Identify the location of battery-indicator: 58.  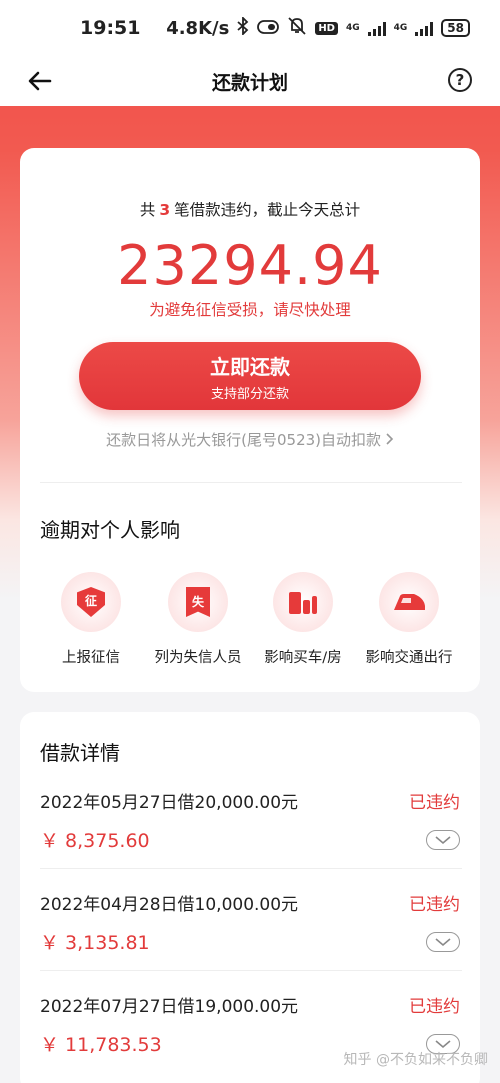
(455, 28).